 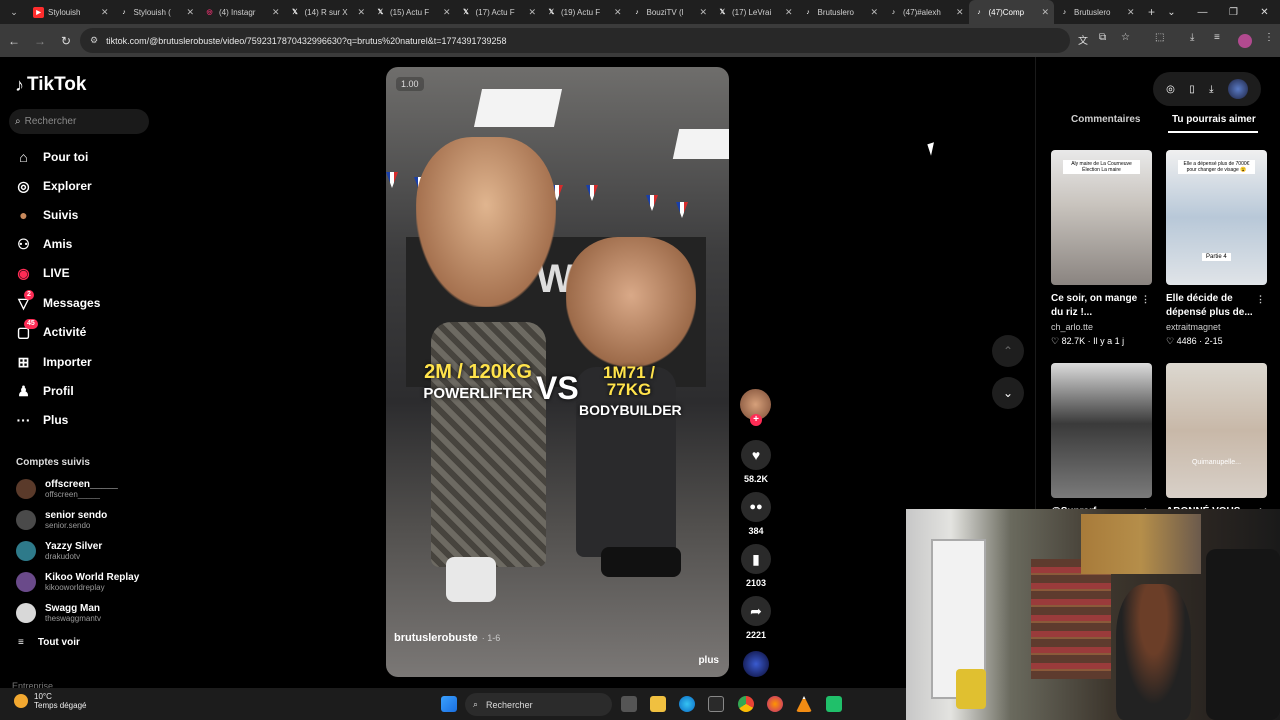 What do you see at coordinates (61, 520) in the screenshot?
I see `following-account: senior sendo senior.sendo` at bounding box center [61, 520].